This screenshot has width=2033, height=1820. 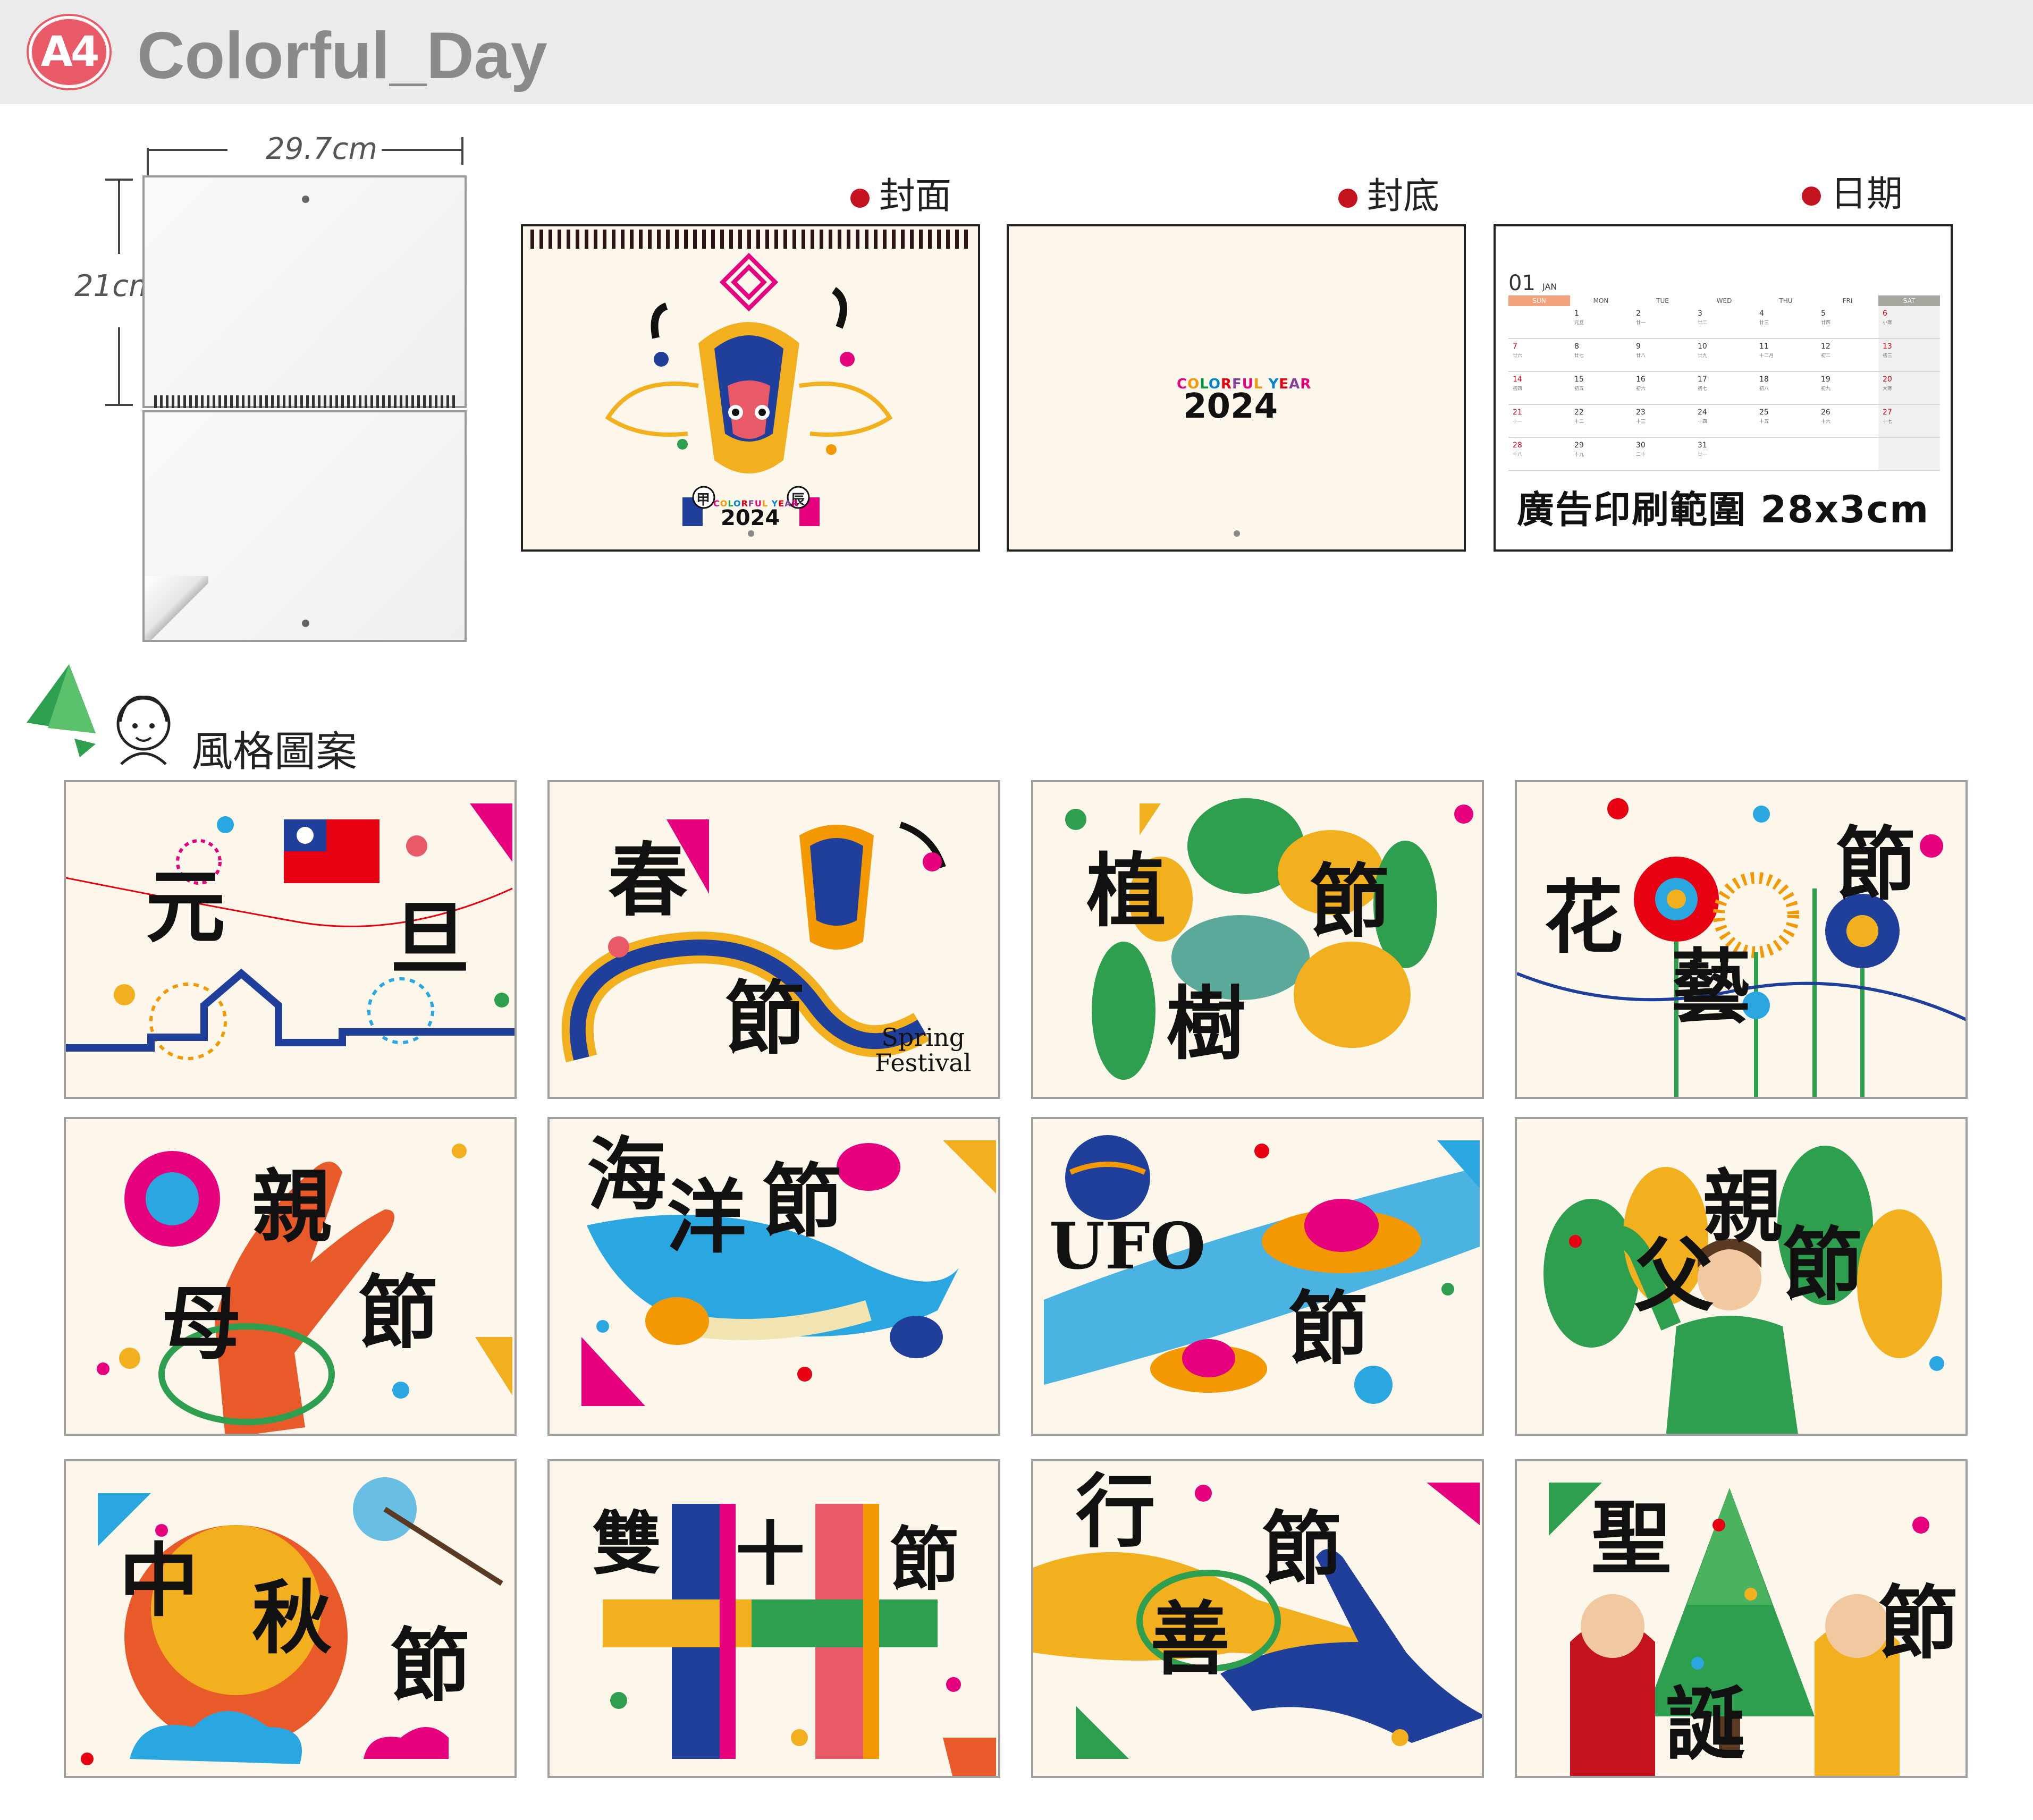 I want to click on brand-letter: R, so click(x=795, y=503).